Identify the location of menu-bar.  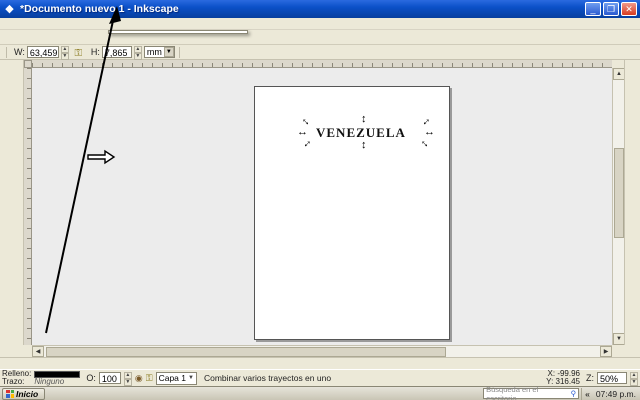
(320, 24).